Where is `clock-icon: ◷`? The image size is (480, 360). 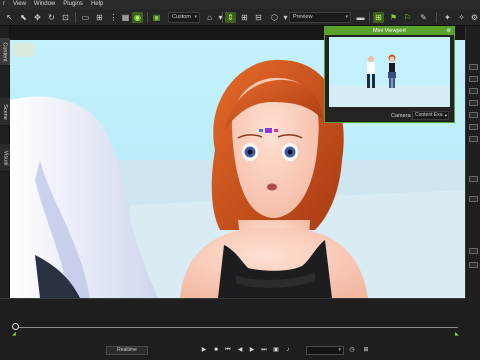 clock-icon: ◷ is located at coordinates (352, 350).